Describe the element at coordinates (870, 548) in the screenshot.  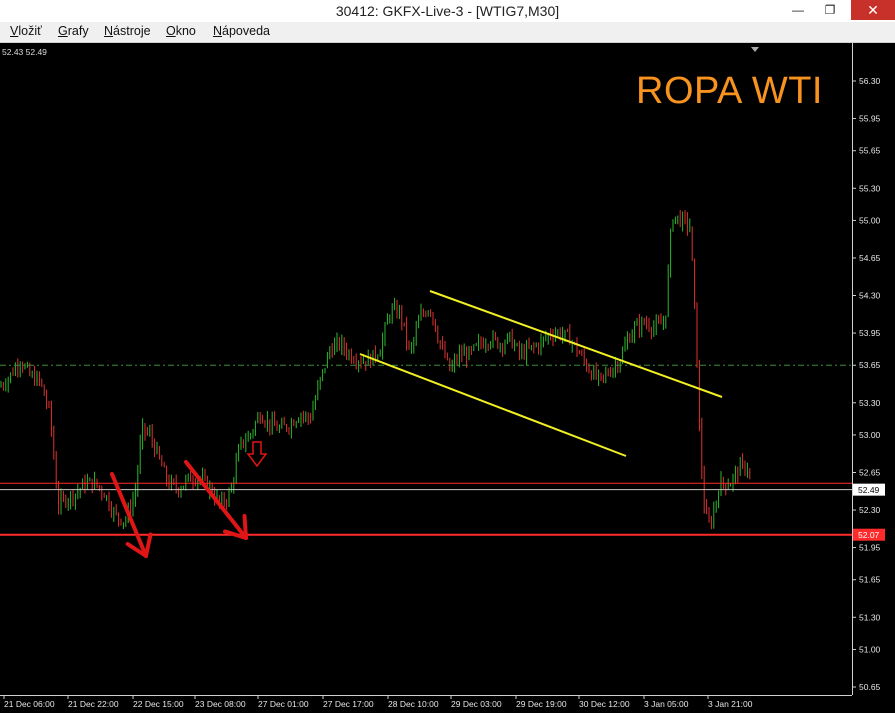
I see `price-tick-label: 51.95` at that location.